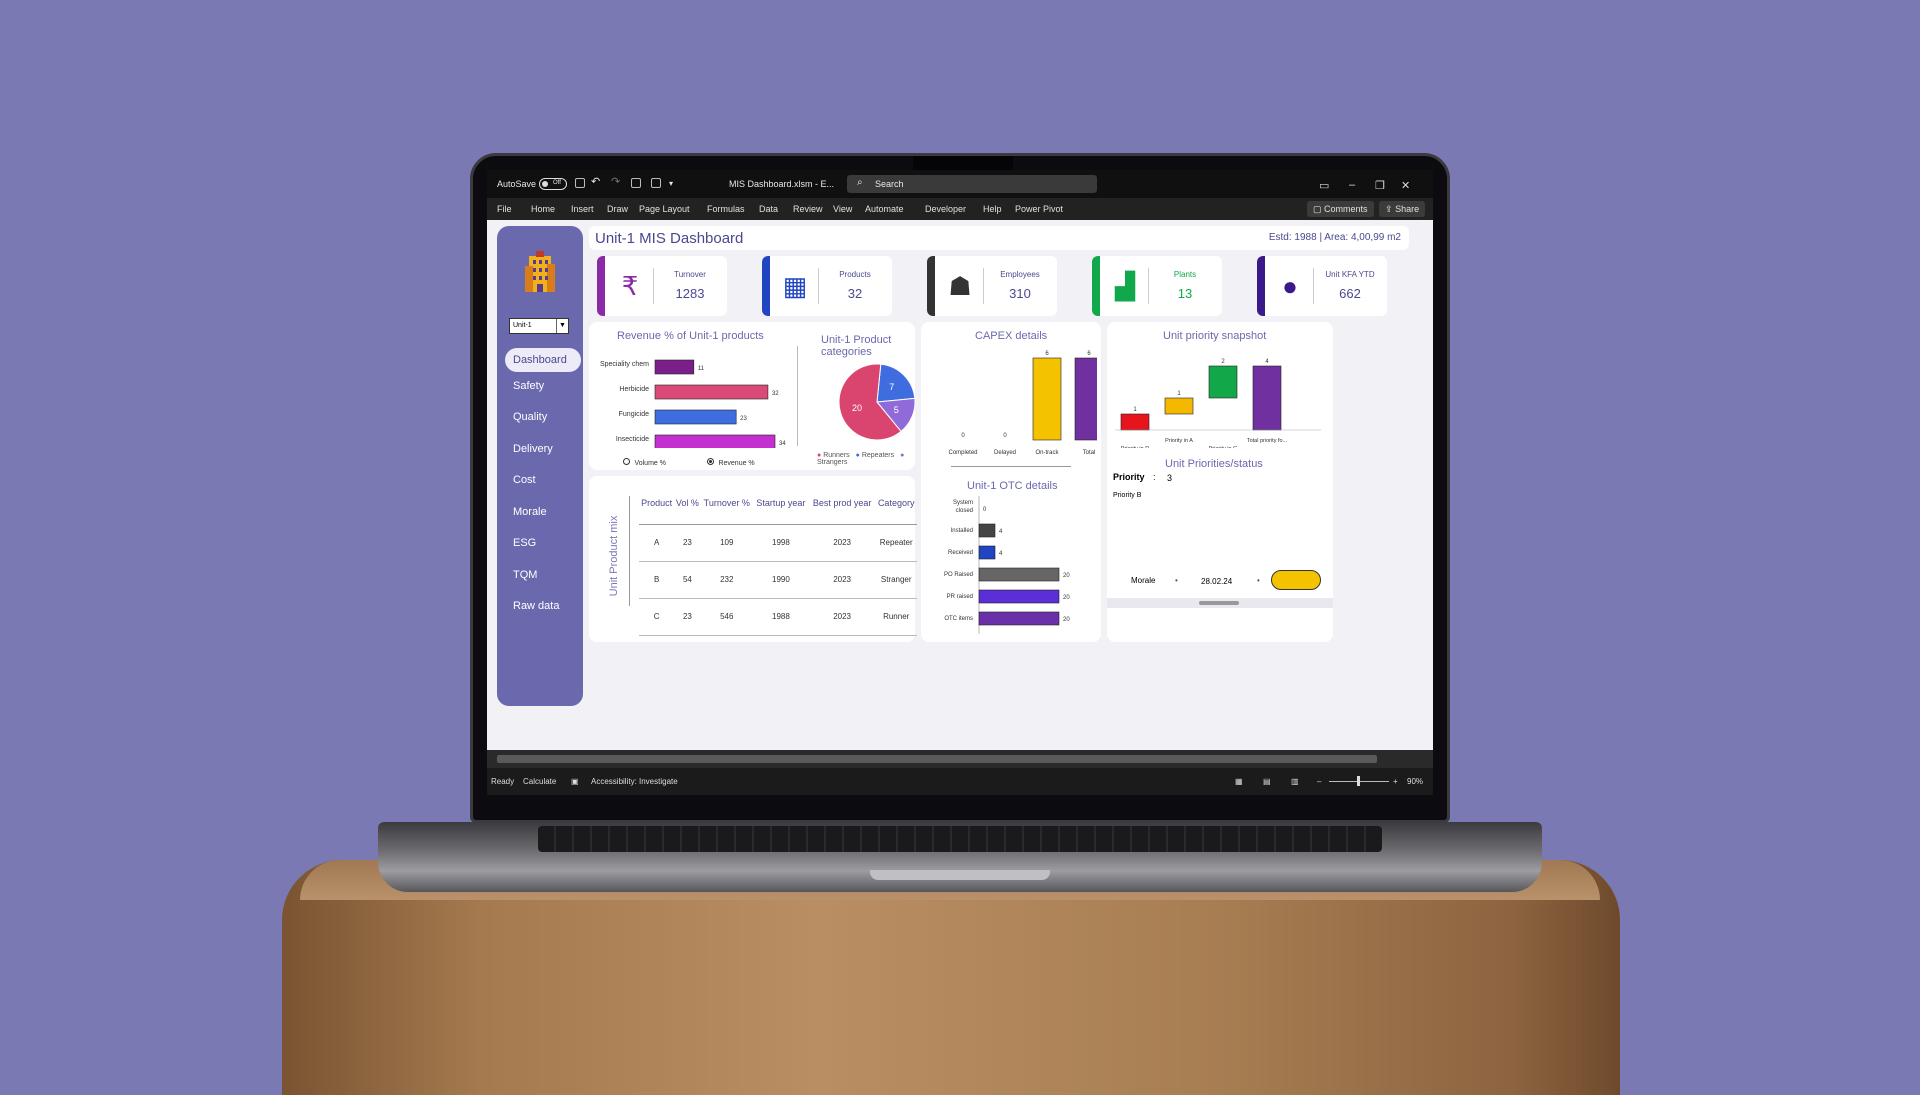 The height and width of the screenshot is (1095, 1920). Describe the element at coordinates (1340, 209) in the screenshot. I see `comments-button: ▢ Comments` at that location.